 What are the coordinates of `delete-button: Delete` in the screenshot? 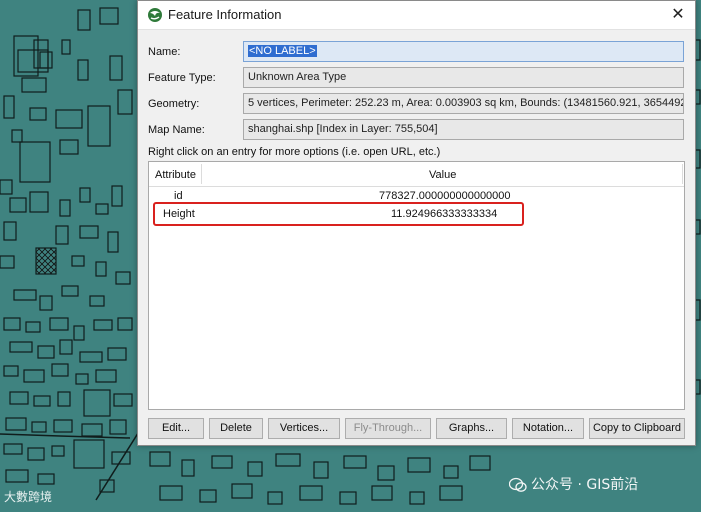 It's located at (236, 428).